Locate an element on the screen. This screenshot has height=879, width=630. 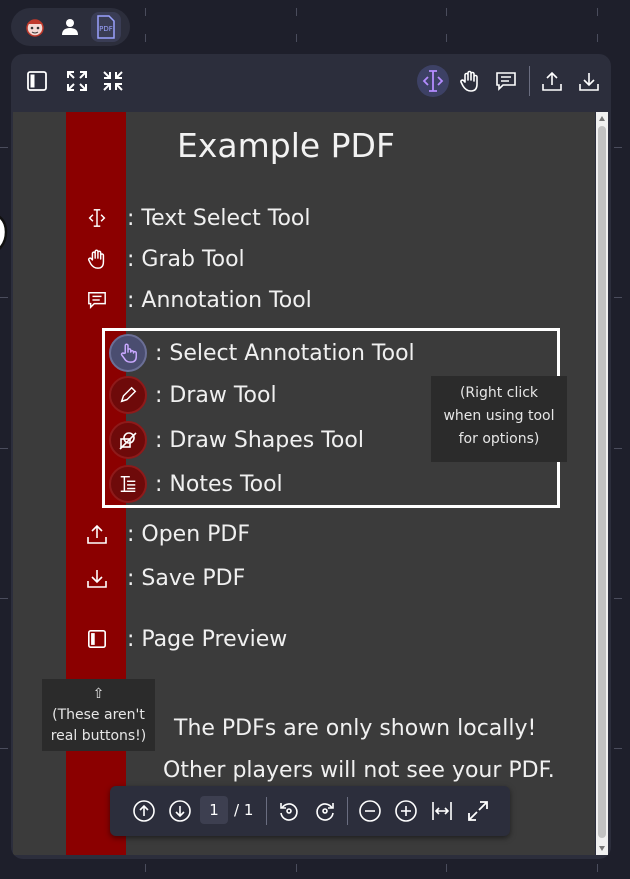
text-select-tool-button is located at coordinates (433, 81).